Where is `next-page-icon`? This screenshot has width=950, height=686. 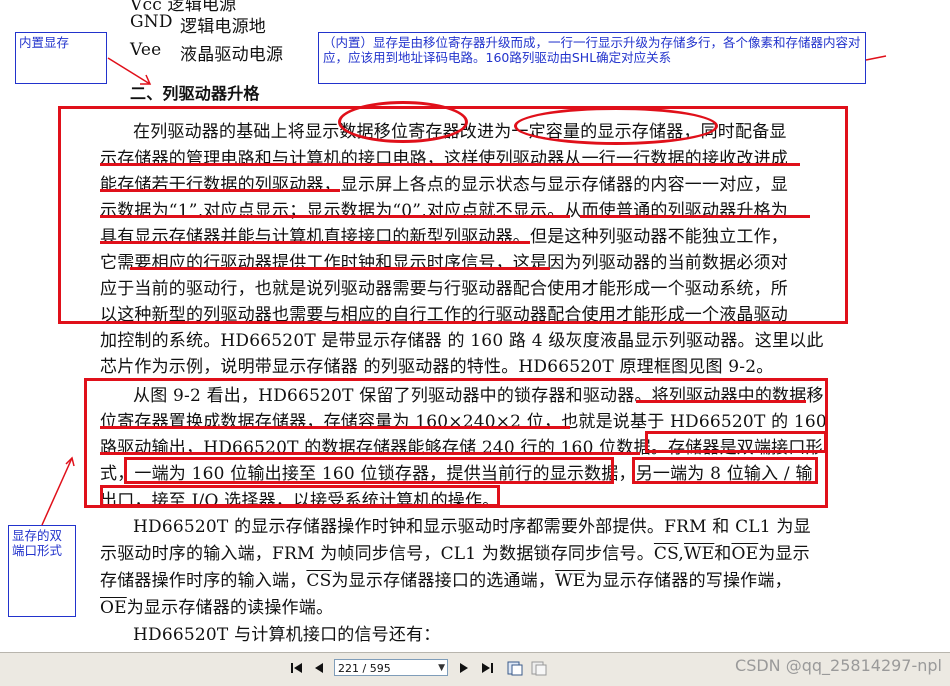 next-page-icon is located at coordinates (464, 668).